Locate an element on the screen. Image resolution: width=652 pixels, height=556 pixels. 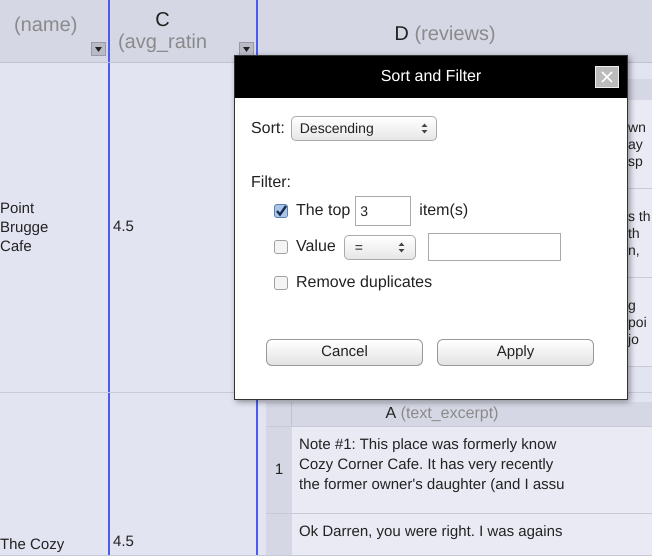
cell-text: ay is located at coordinates (636, 144).